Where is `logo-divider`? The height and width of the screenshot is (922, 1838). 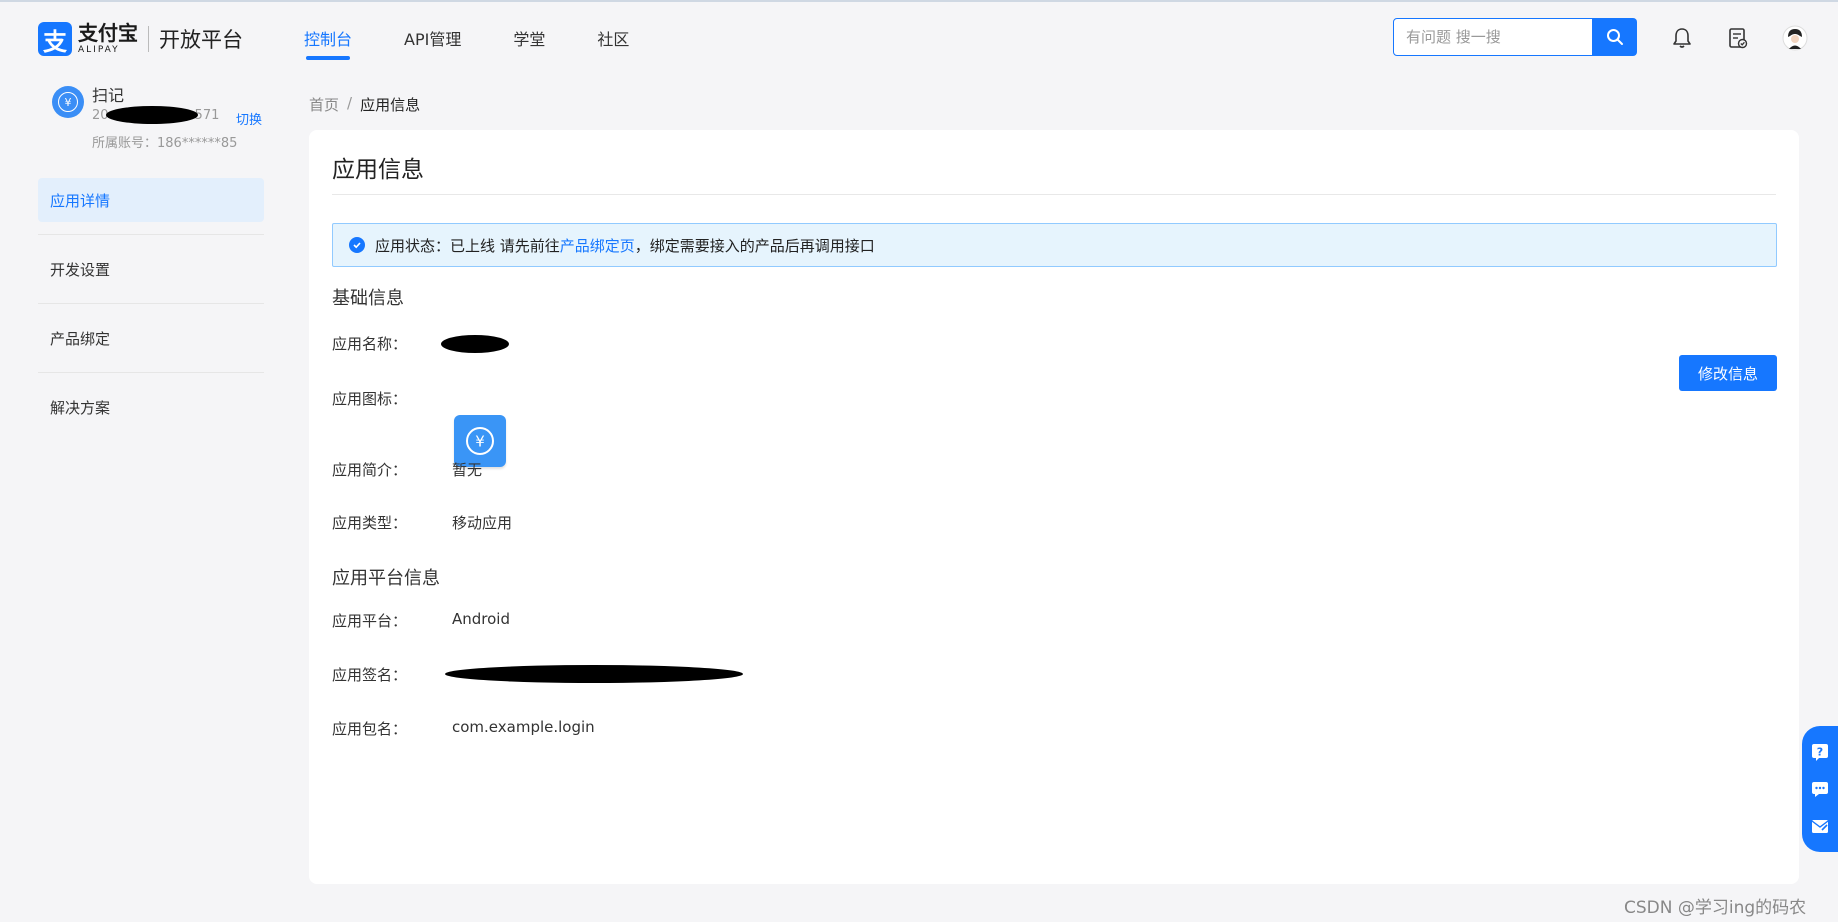
logo-divider is located at coordinates (148, 39).